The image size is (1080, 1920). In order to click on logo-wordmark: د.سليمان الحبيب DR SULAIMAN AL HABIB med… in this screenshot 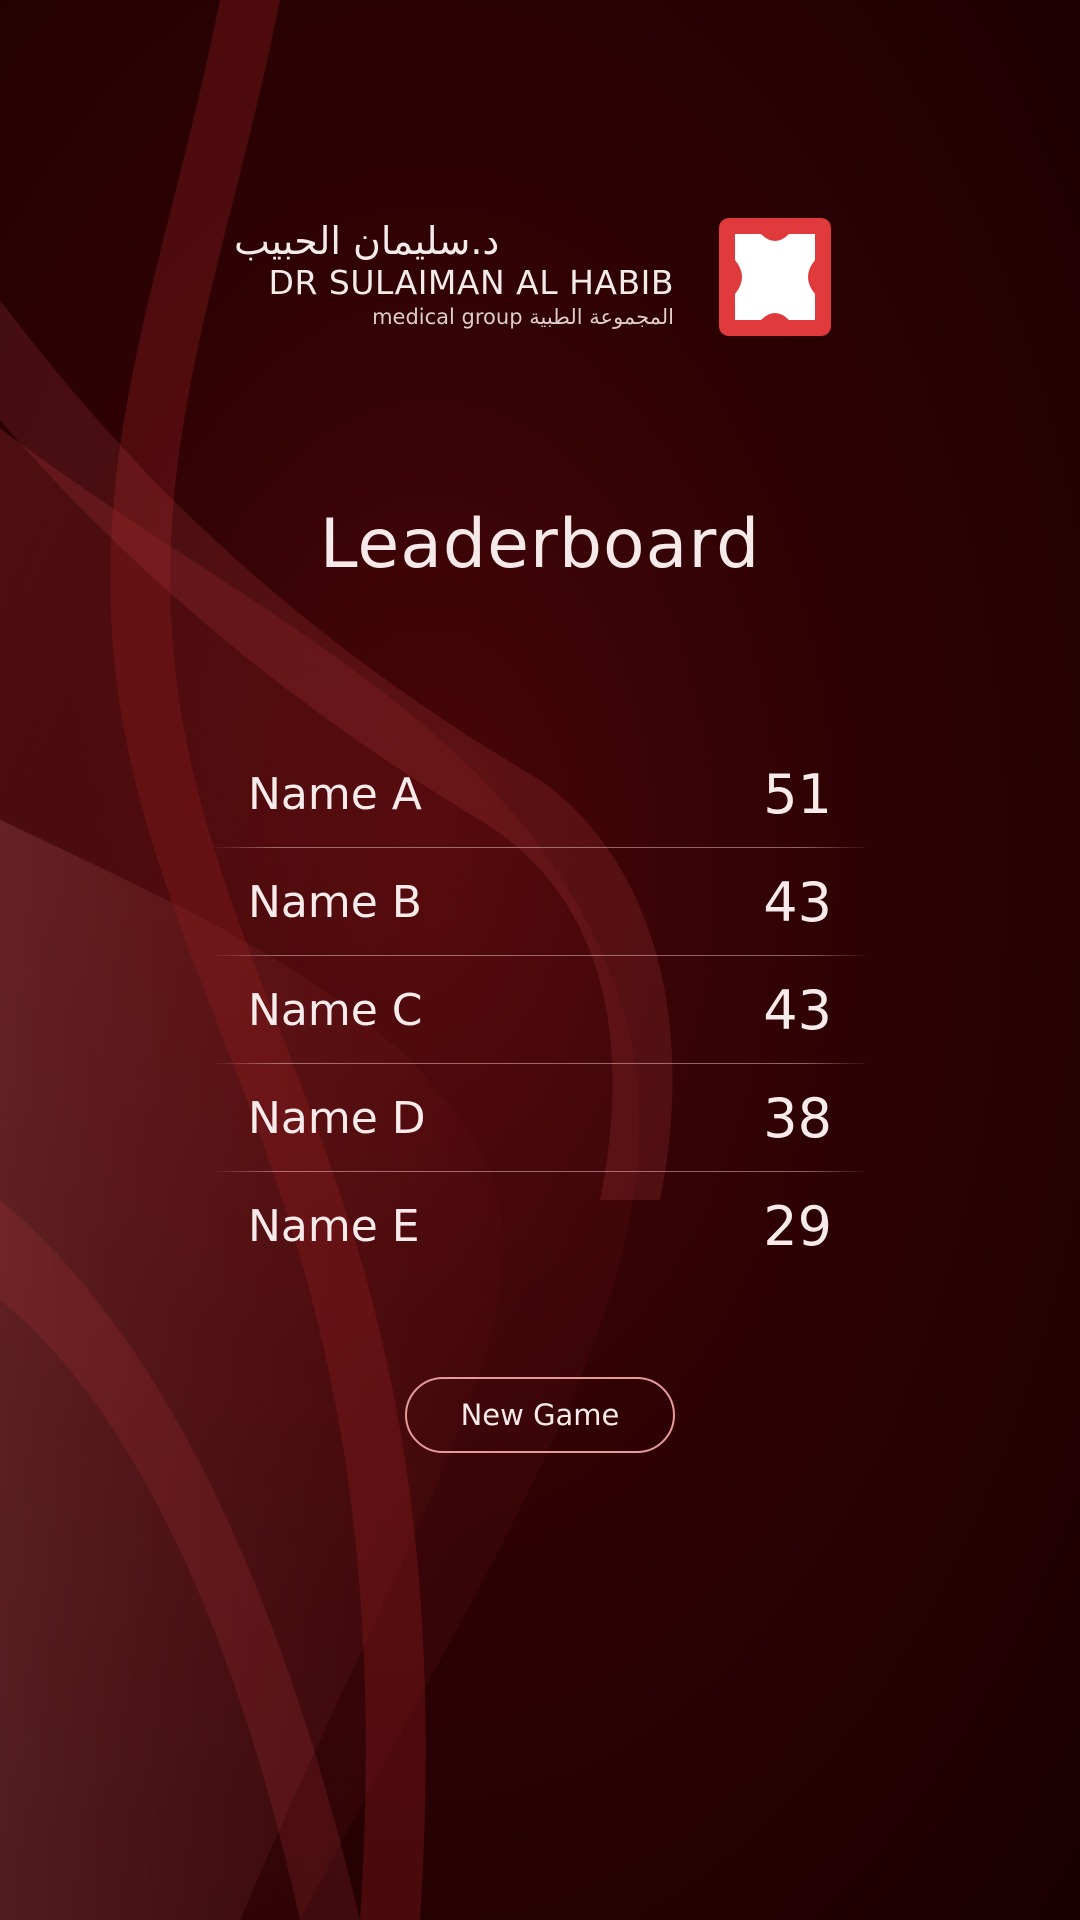, I will do `click(454, 275)`.